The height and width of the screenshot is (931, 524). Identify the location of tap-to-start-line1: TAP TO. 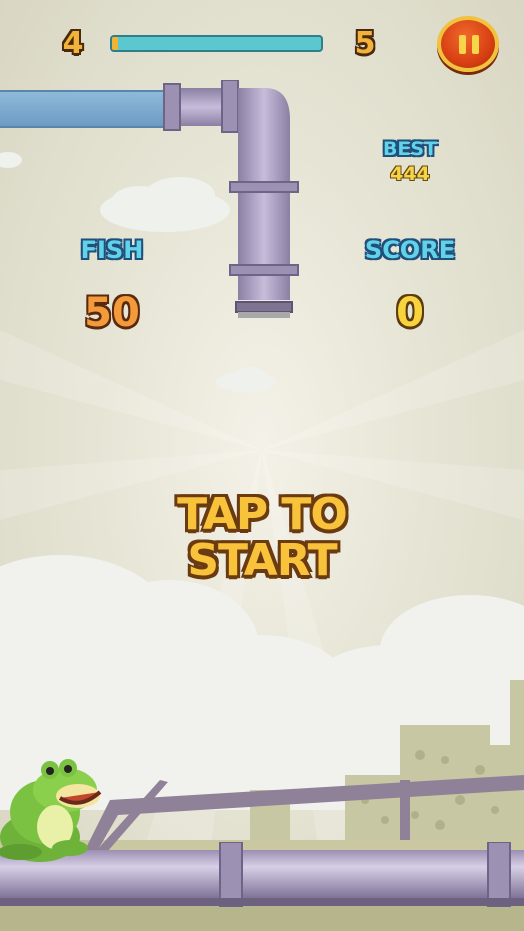
(262, 514).